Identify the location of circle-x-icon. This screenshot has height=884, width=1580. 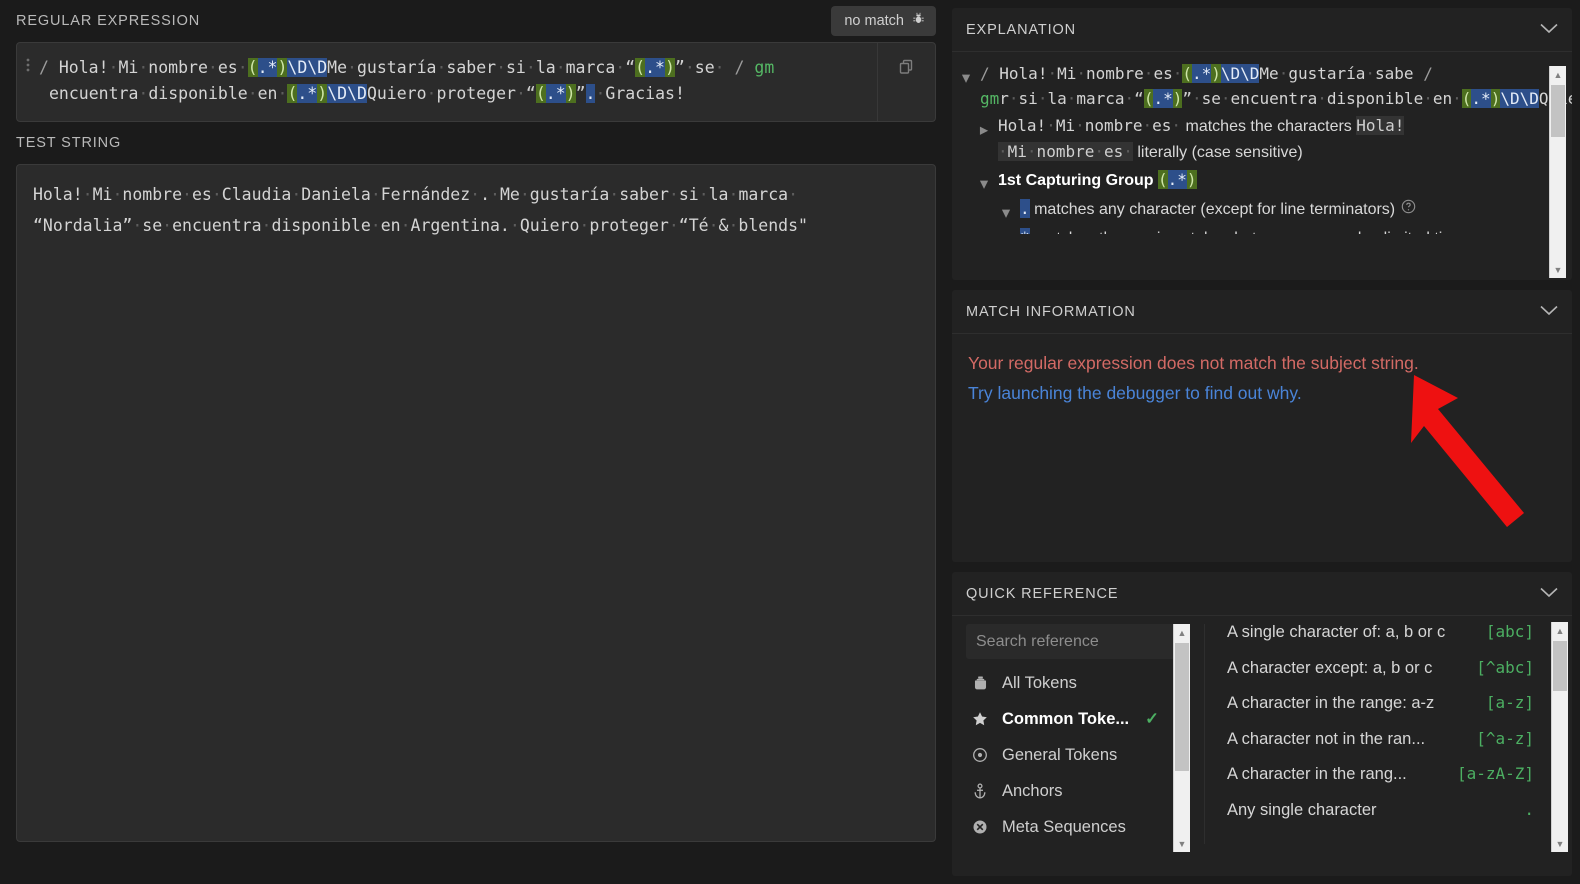
(980, 827).